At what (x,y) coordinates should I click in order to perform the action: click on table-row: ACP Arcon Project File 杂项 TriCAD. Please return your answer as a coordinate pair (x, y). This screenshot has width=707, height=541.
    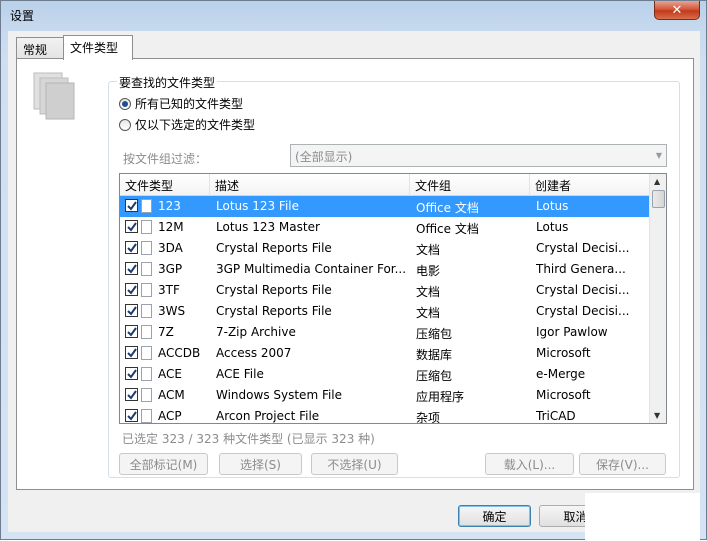
    Looking at the image, I should click on (385, 414).